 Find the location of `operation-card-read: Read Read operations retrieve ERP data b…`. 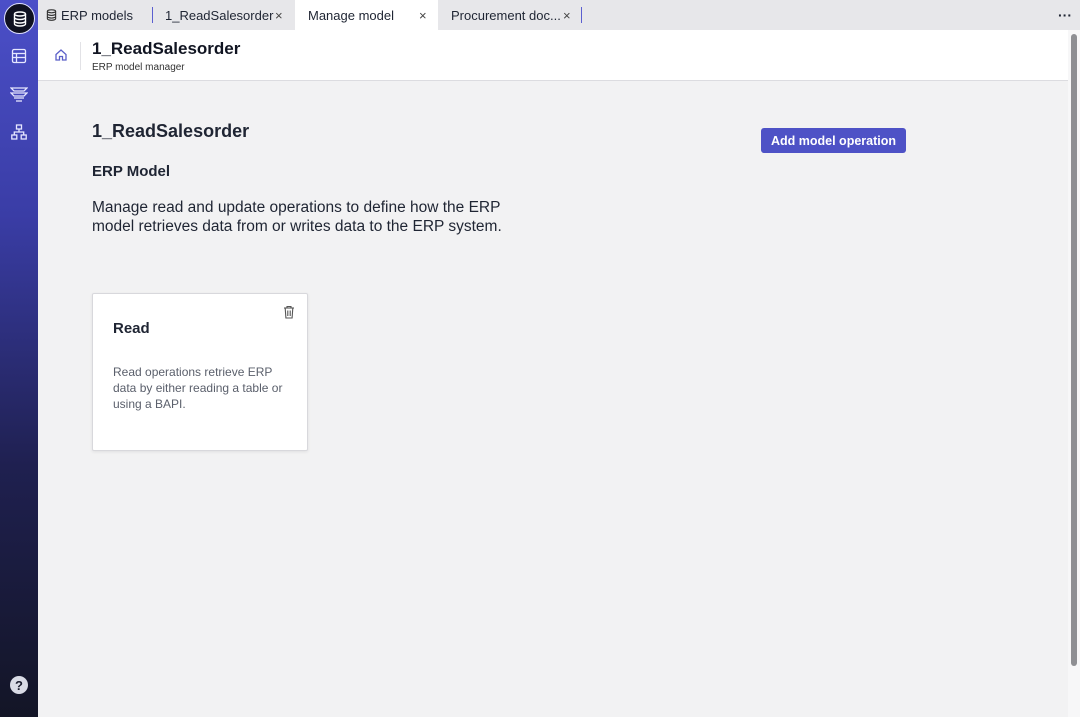

operation-card-read: Read Read operations retrieve ERP data b… is located at coordinates (200, 372).